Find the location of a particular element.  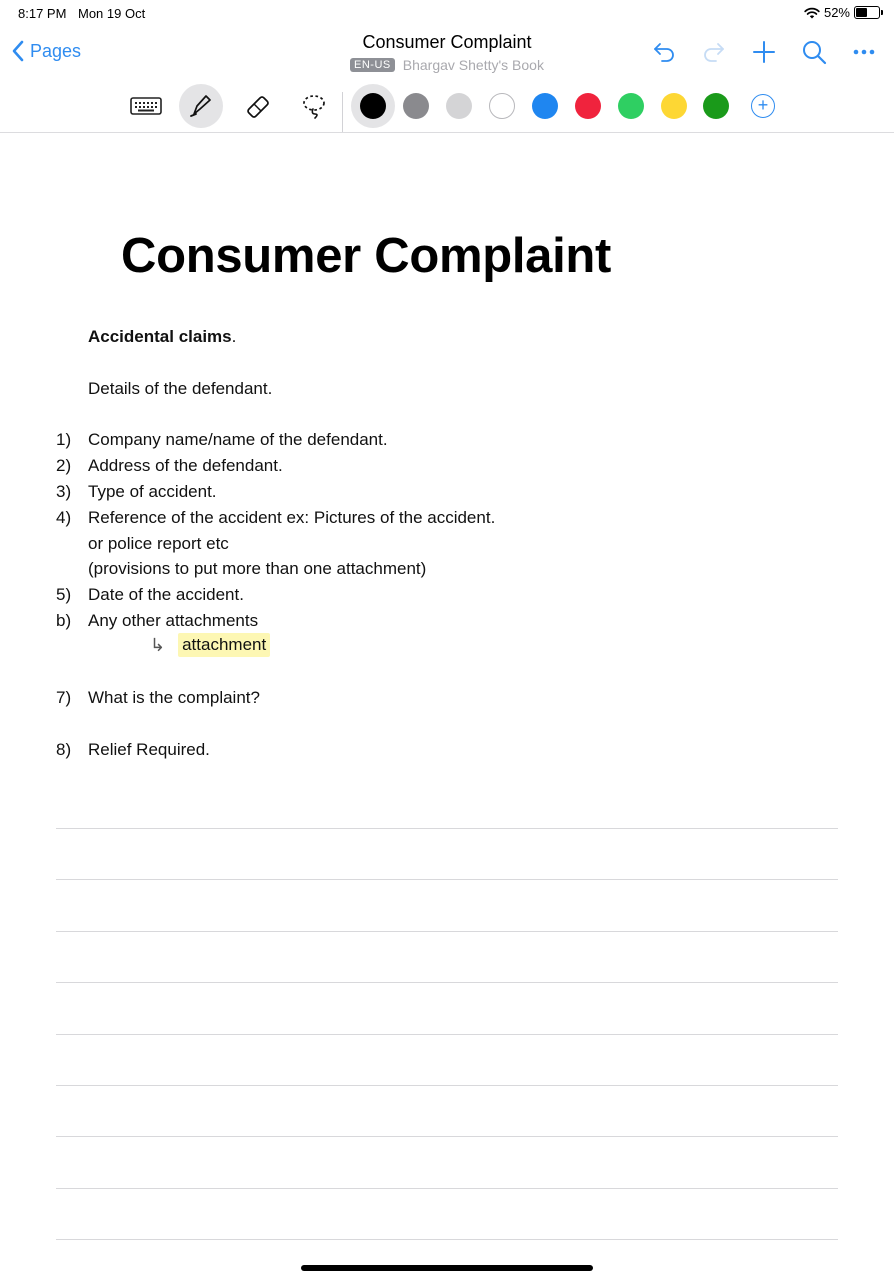

list-item-text: Date of the accident. is located at coordinates (166, 594).